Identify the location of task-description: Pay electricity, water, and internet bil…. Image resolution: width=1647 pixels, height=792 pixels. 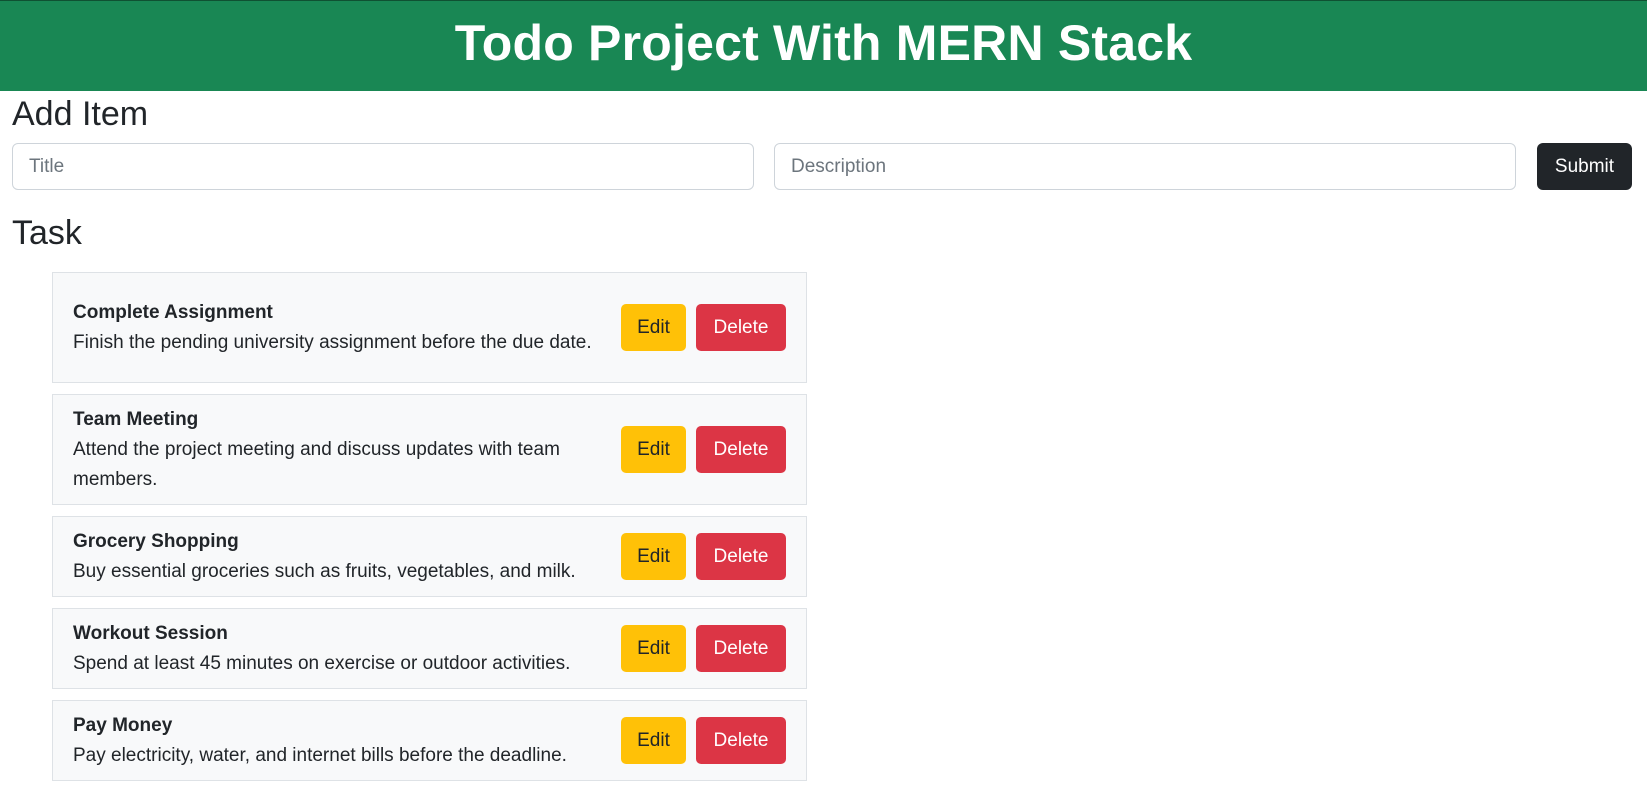
(320, 755).